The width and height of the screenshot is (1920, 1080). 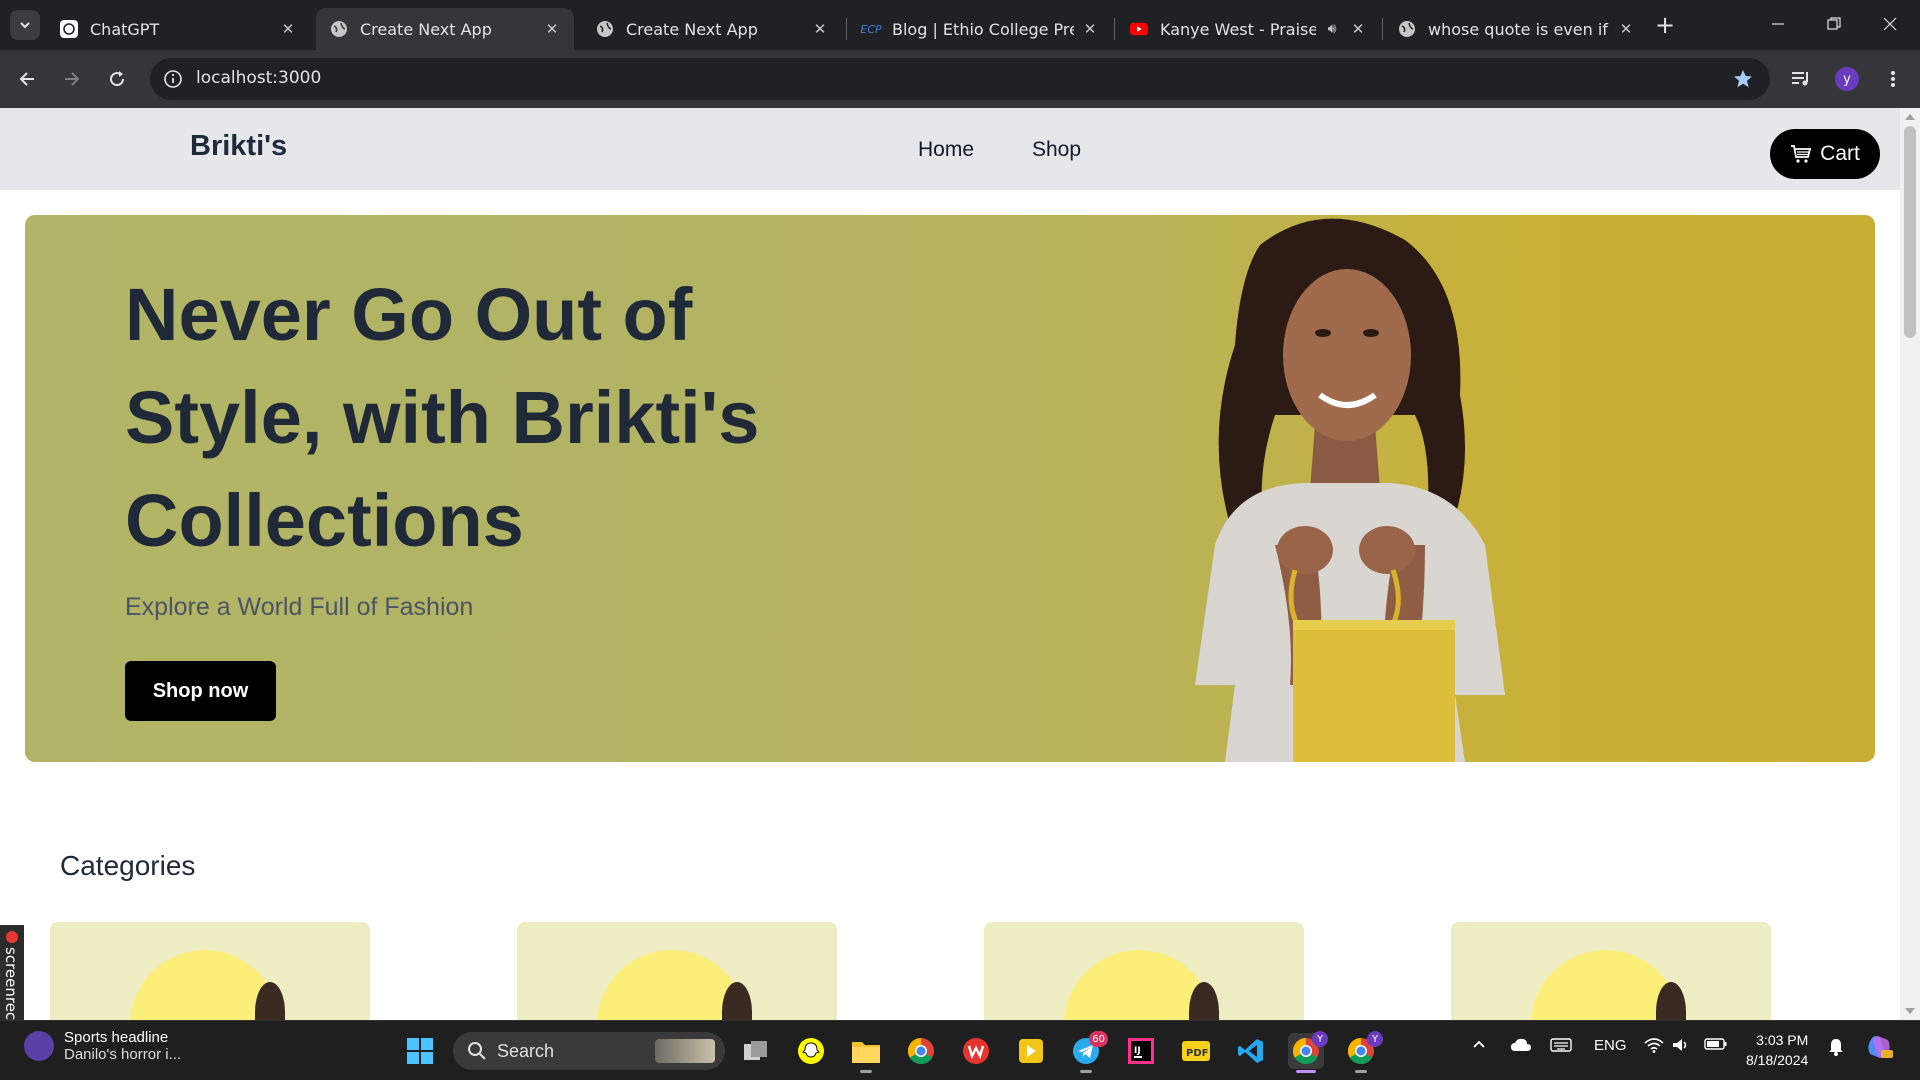 What do you see at coordinates (445, 29) in the screenshot?
I see `tab-create-next-app-active: Create Next App ✕` at bounding box center [445, 29].